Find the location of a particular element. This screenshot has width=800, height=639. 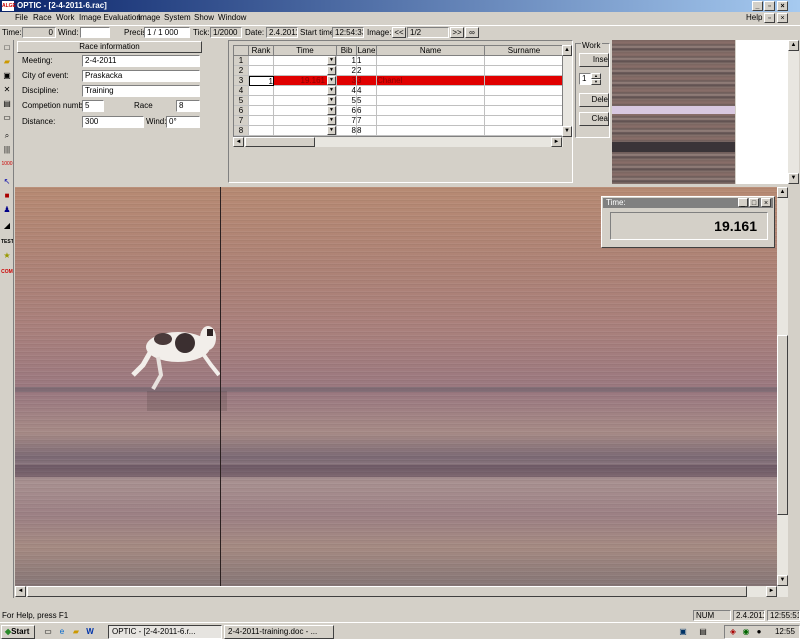

grid-scroll-down-icon: ▼ is located at coordinates (567, 131).